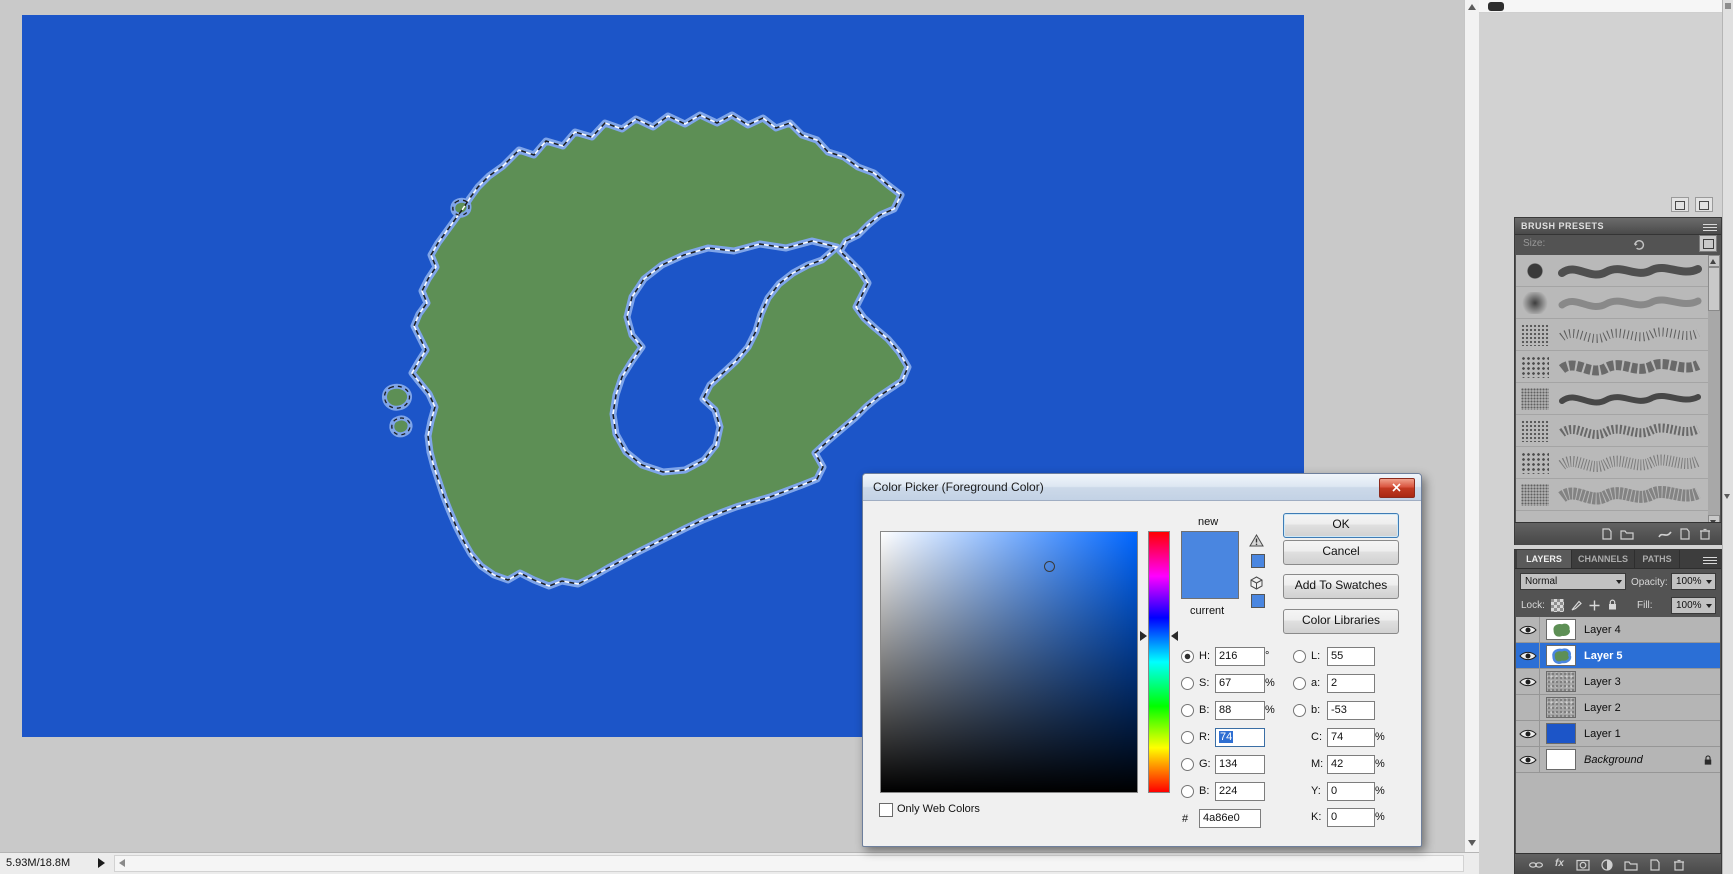  What do you see at coordinates (1187, 737) in the screenshot?
I see `r-radio` at bounding box center [1187, 737].